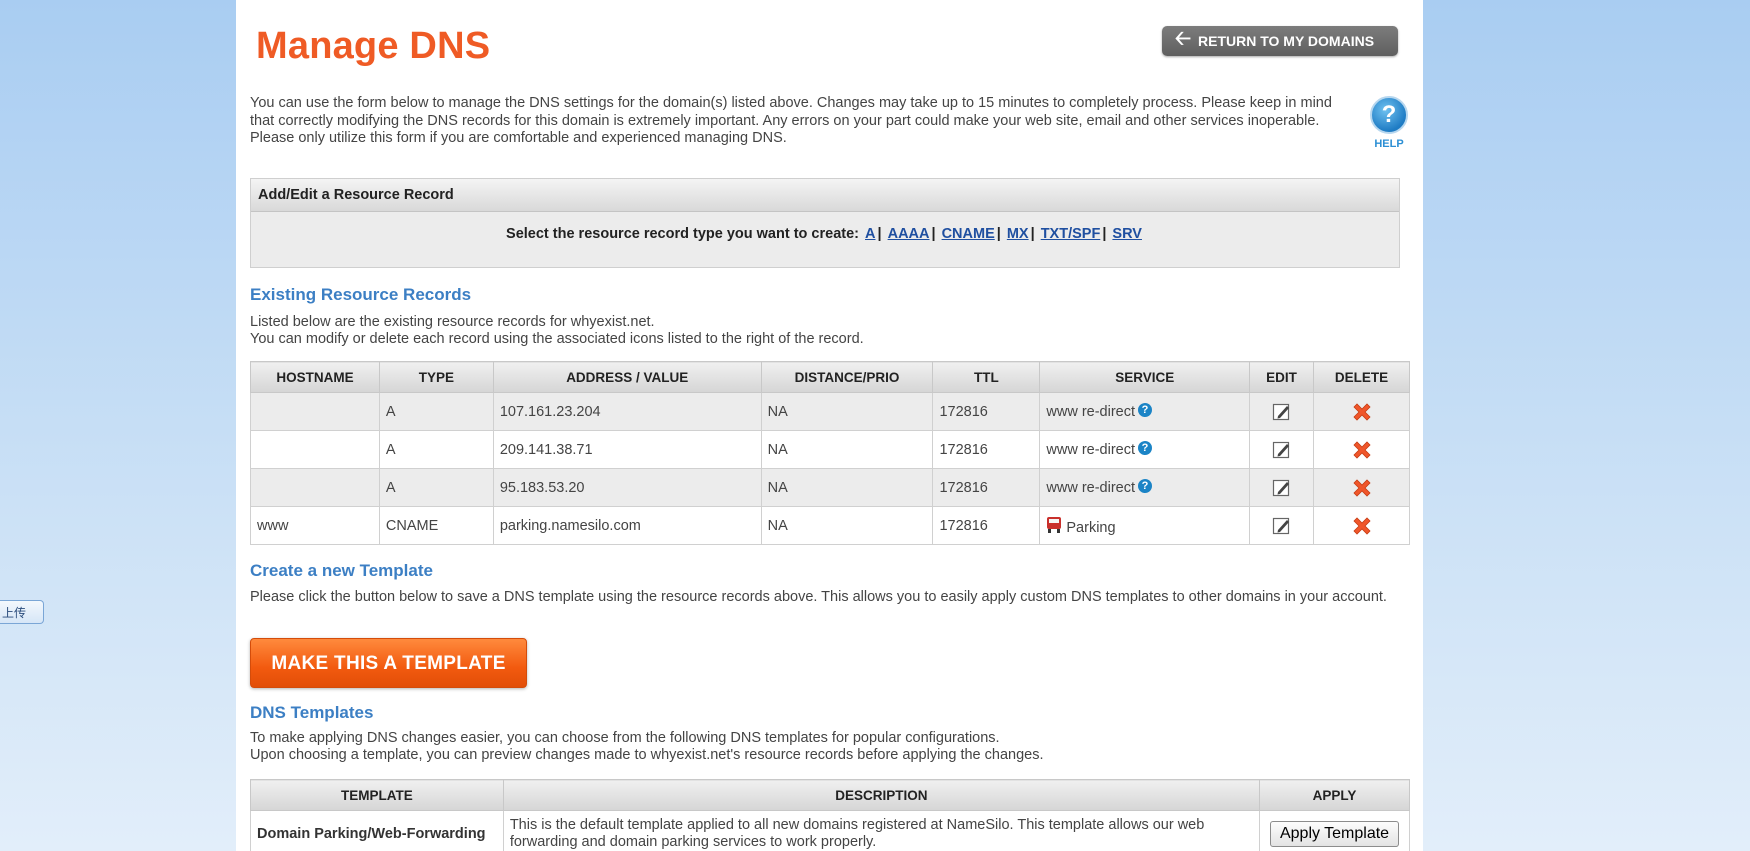 This screenshot has width=1750, height=851. I want to click on make-template-button: MAKE THIS A TEMPLATE, so click(388, 663).